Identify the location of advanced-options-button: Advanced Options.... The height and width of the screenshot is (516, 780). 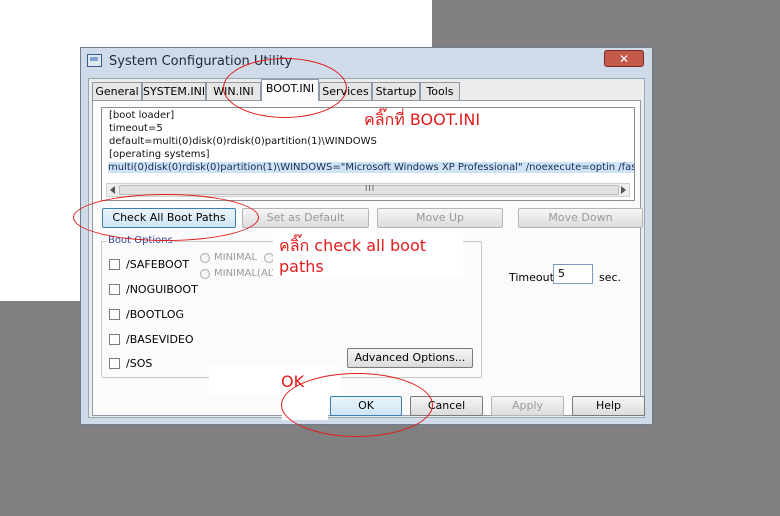
(410, 358).